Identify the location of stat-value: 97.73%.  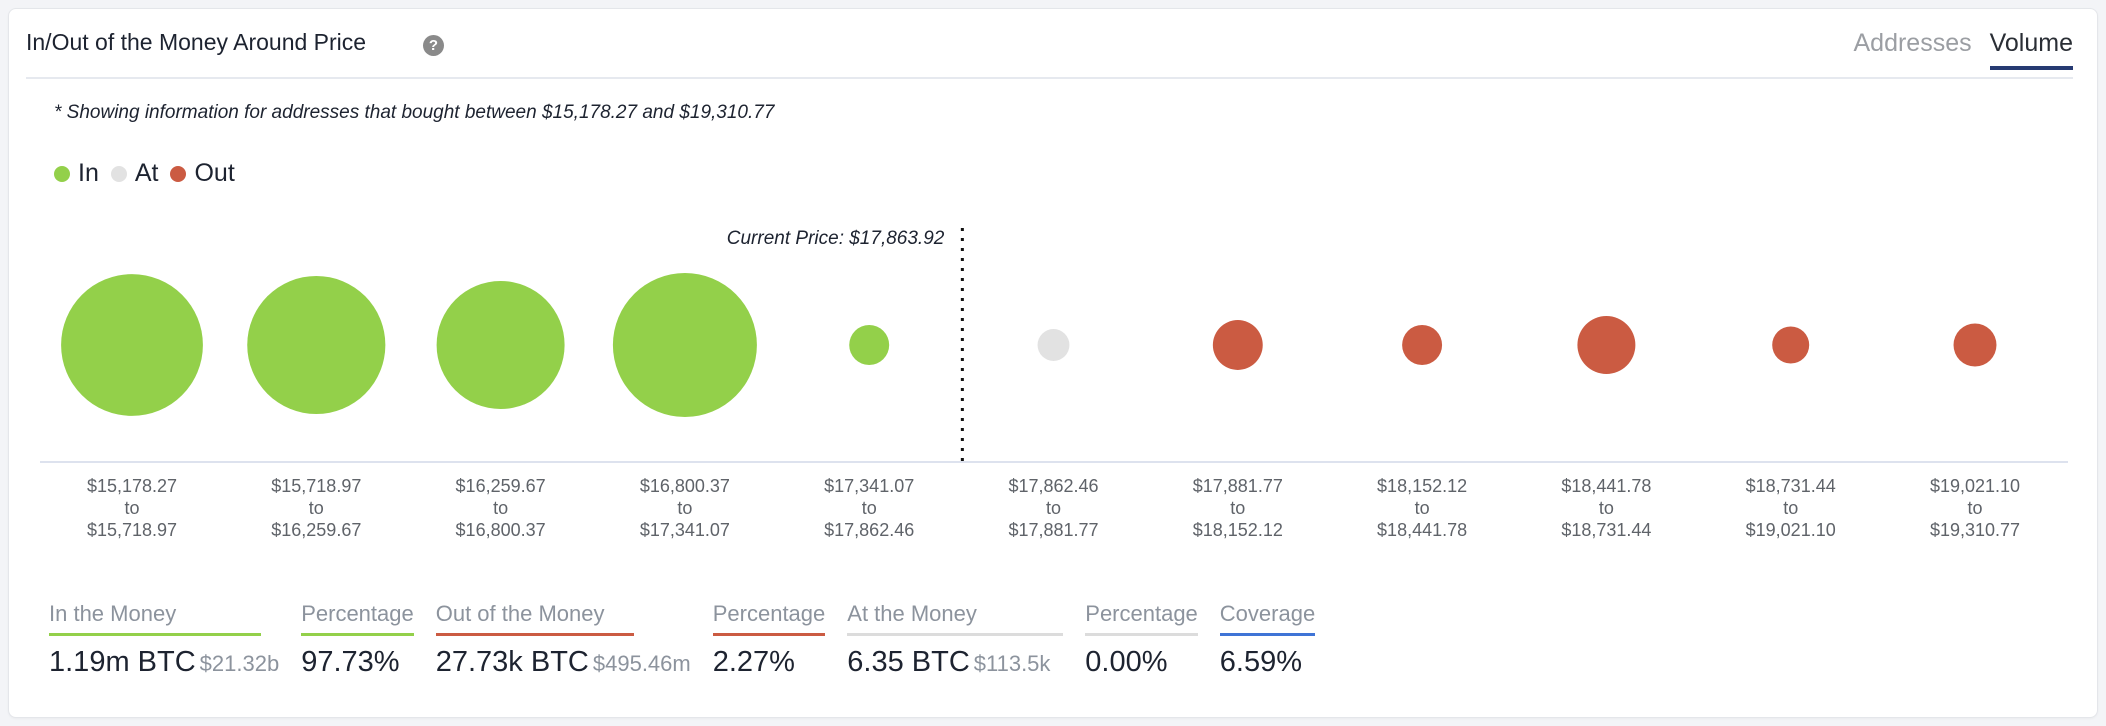
(350, 662).